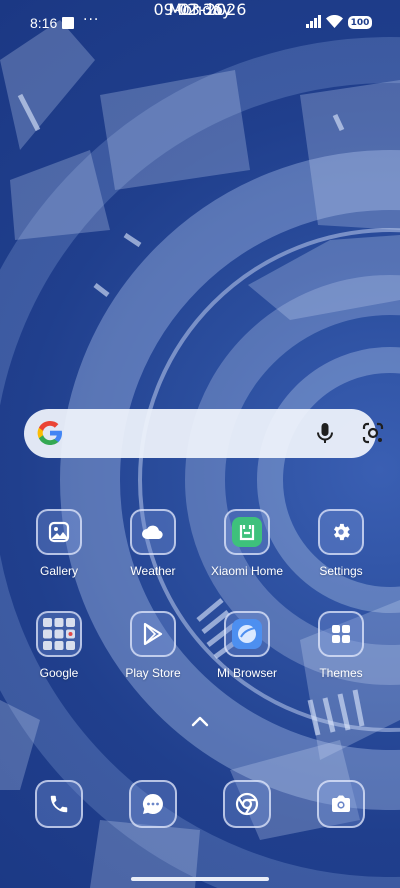 This screenshot has width=400, height=888. I want to click on themes-icon, so click(341, 634).